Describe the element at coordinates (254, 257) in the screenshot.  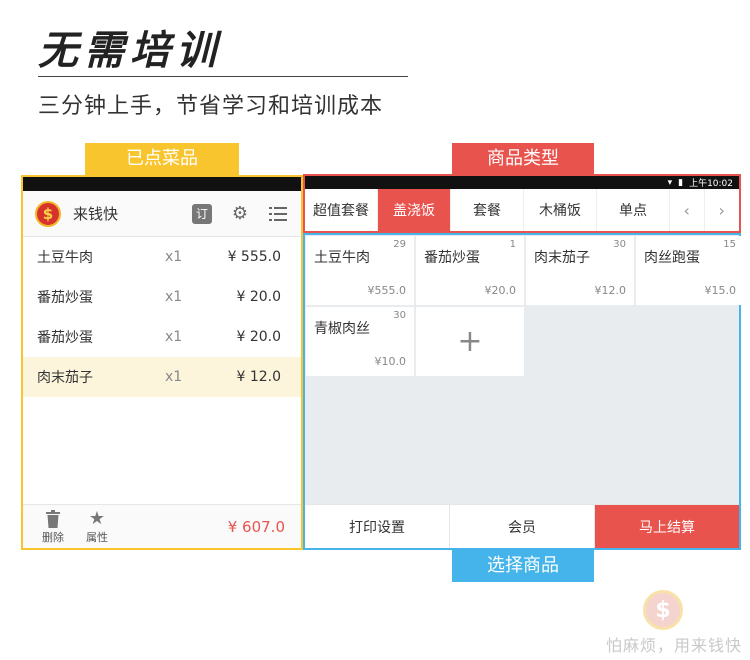
I see `order-item-price: ¥ 555.0` at that location.